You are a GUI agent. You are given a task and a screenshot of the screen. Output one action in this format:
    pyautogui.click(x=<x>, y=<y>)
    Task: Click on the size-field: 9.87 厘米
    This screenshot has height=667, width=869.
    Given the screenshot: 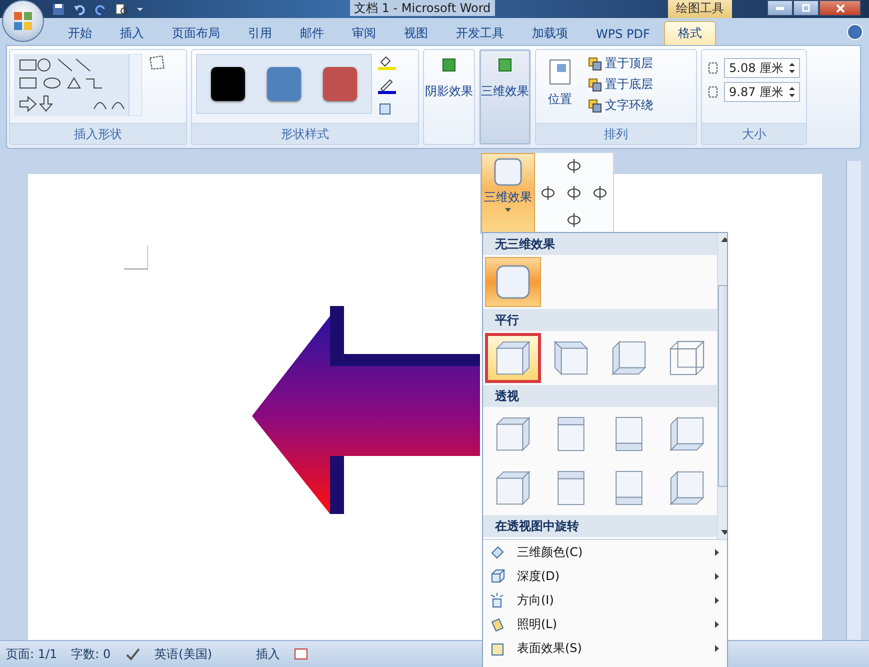 What is the action you would take?
    pyautogui.click(x=762, y=92)
    